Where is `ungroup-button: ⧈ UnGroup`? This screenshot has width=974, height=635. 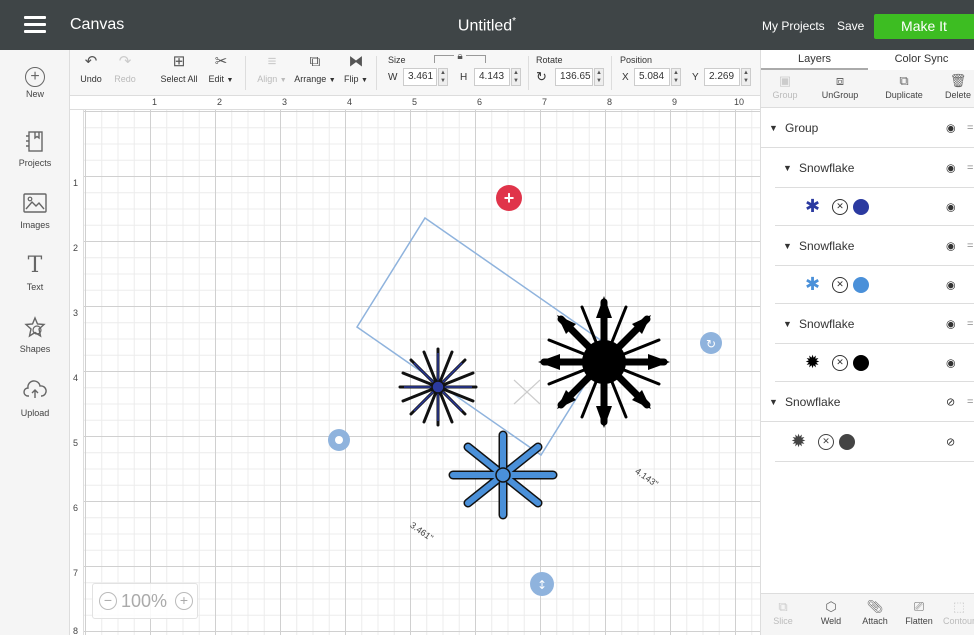
ungroup-button: ⧈ UnGroup is located at coordinates (840, 86).